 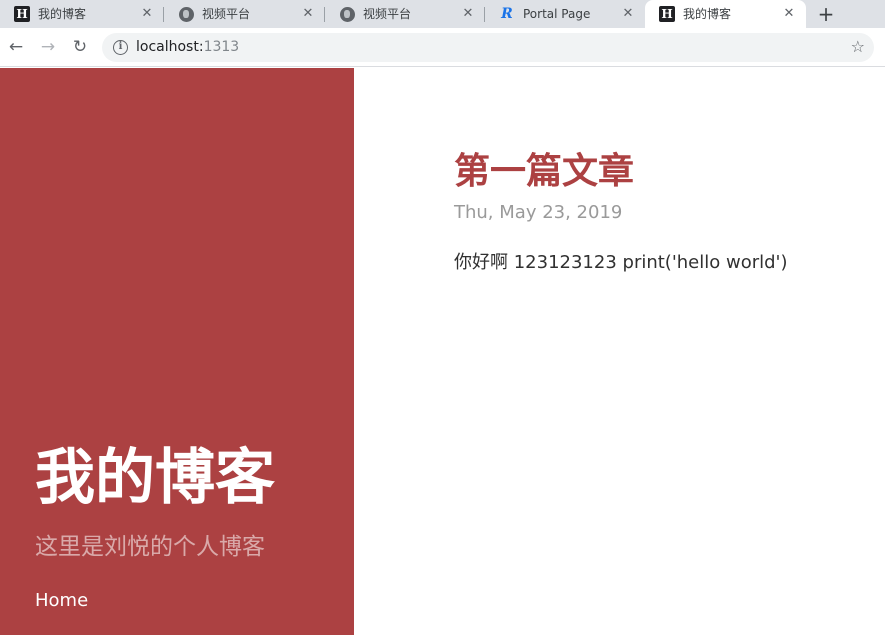 I want to click on tab-blog-1: H 我的博客 ✕, so click(x=82, y=14).